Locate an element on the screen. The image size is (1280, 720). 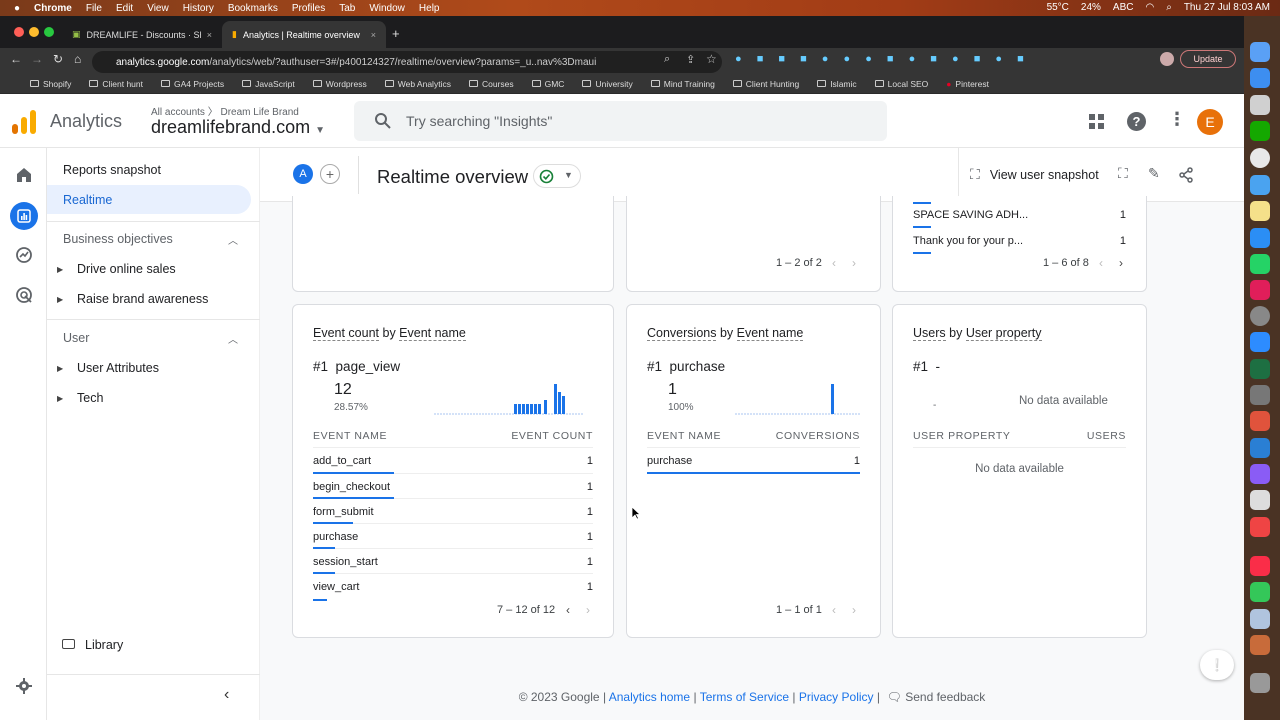
app-store-icon is located at coordinates (1260, 238).